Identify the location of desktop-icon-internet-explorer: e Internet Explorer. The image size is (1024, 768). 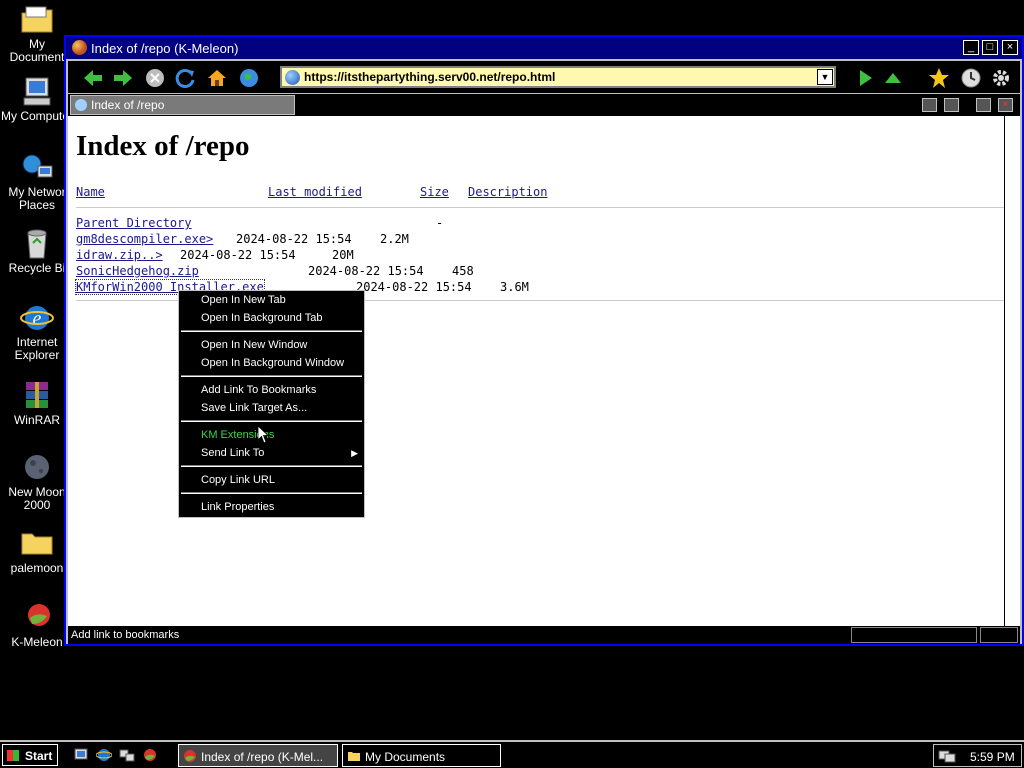
(37, 332).